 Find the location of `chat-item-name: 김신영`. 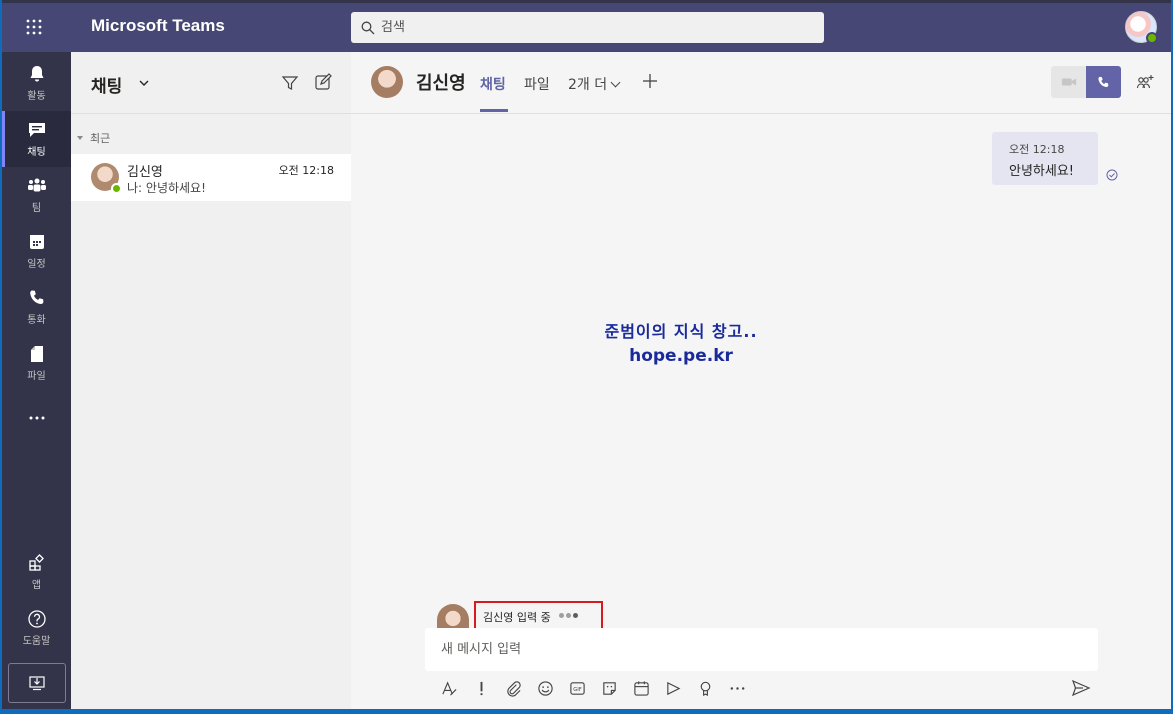

chat-item-name: 김신영 is located at coordinates (145, 172).